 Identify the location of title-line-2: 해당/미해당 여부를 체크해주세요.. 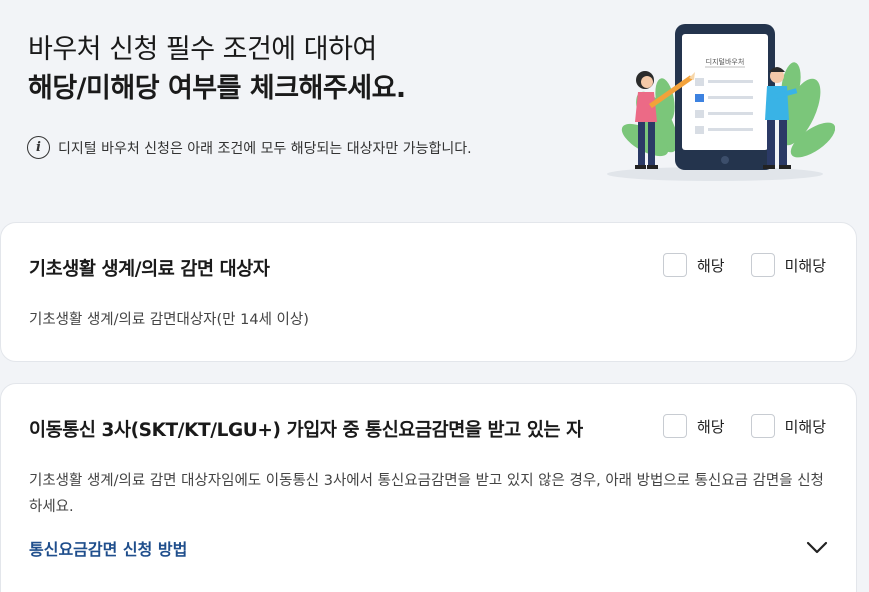
(217, 88).